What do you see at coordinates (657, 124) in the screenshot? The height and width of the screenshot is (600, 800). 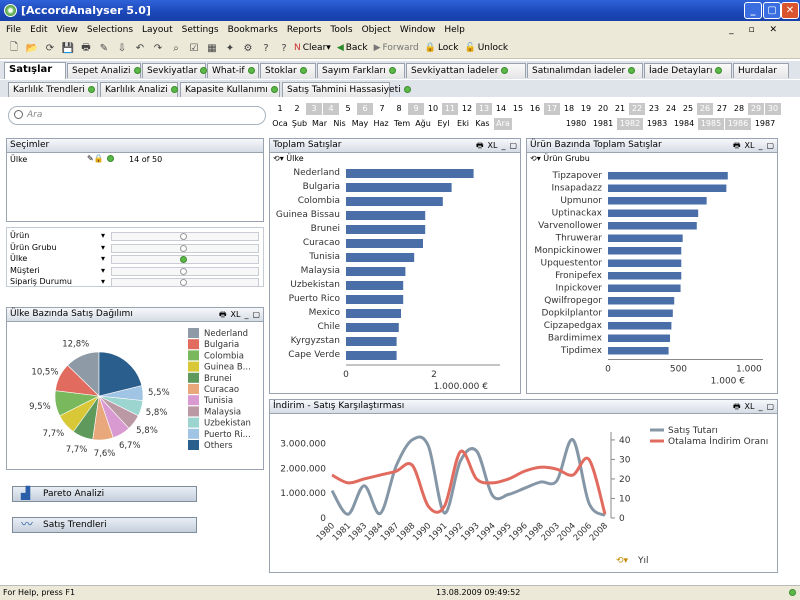 I see `year-1983: 1983` at bounding box center [657, 124].